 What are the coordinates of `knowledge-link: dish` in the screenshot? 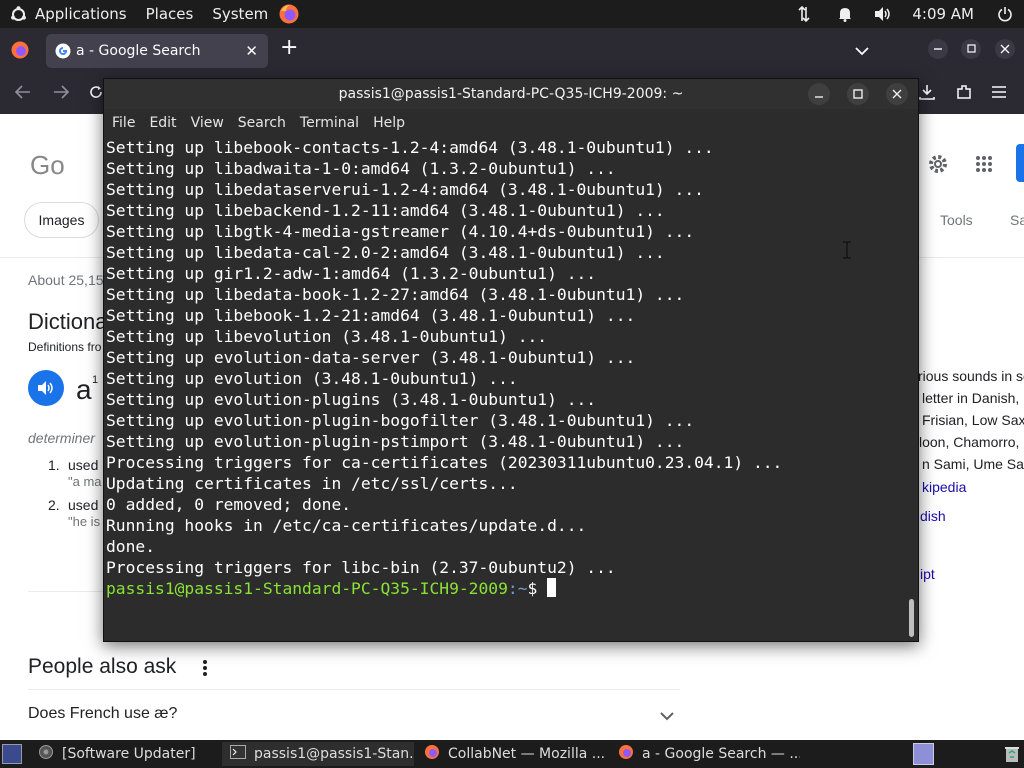 It's located at (933, 516).